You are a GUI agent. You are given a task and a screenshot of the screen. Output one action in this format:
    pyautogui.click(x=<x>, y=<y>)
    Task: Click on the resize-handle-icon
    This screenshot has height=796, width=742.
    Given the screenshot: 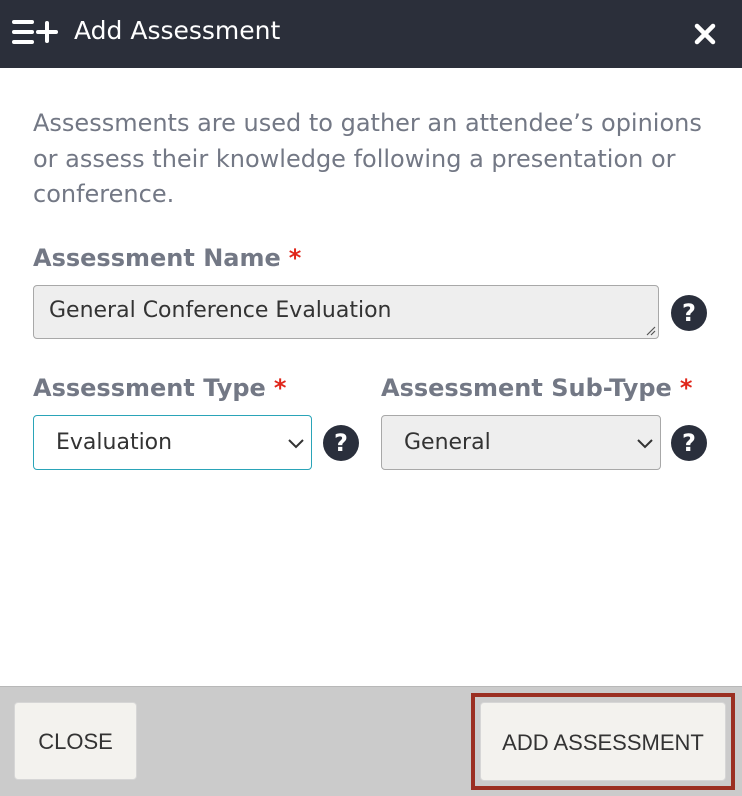 What is the action you would take?
    pyautogui.click(x=650, y=330)
    